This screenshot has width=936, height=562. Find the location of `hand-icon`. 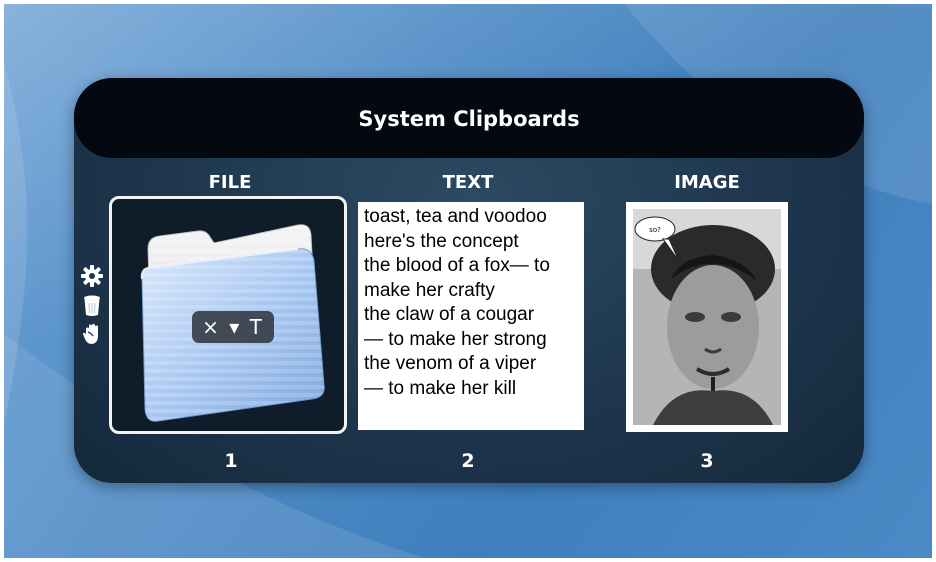

hand-icon is located at coordinates (92, 334).